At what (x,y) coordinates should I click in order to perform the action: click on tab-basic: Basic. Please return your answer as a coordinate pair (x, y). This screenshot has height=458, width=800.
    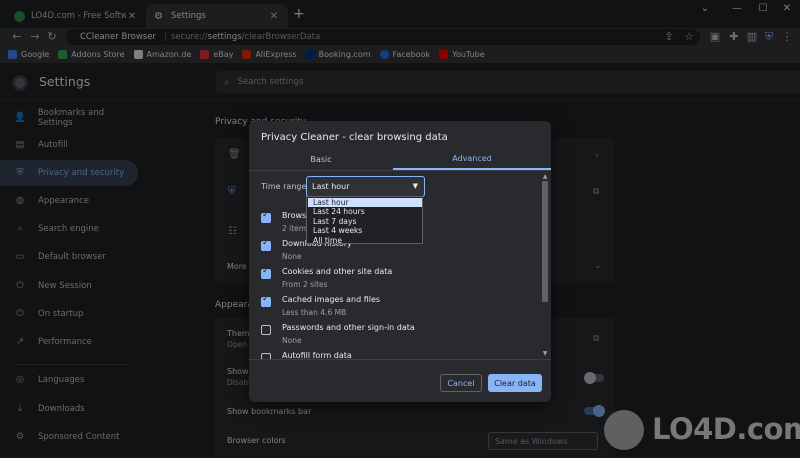
    Looking at the image, I should click on (321, 159).